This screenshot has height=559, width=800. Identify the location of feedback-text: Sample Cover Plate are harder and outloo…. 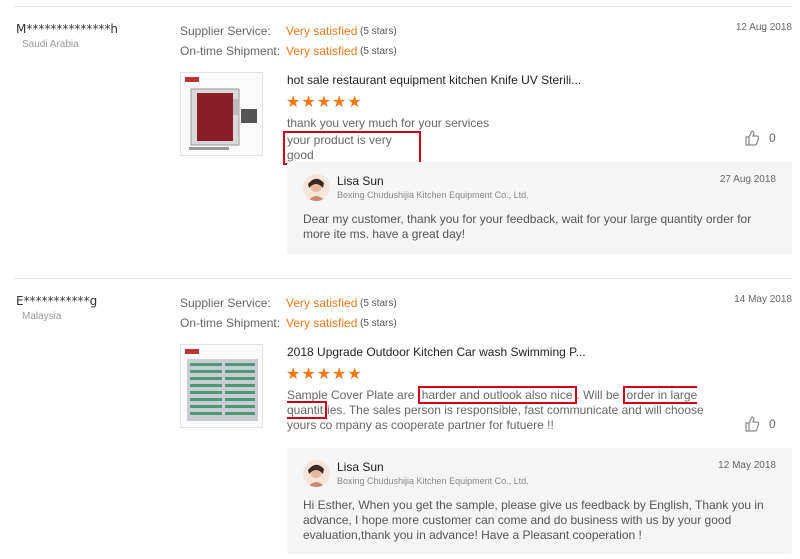
(497, 409).